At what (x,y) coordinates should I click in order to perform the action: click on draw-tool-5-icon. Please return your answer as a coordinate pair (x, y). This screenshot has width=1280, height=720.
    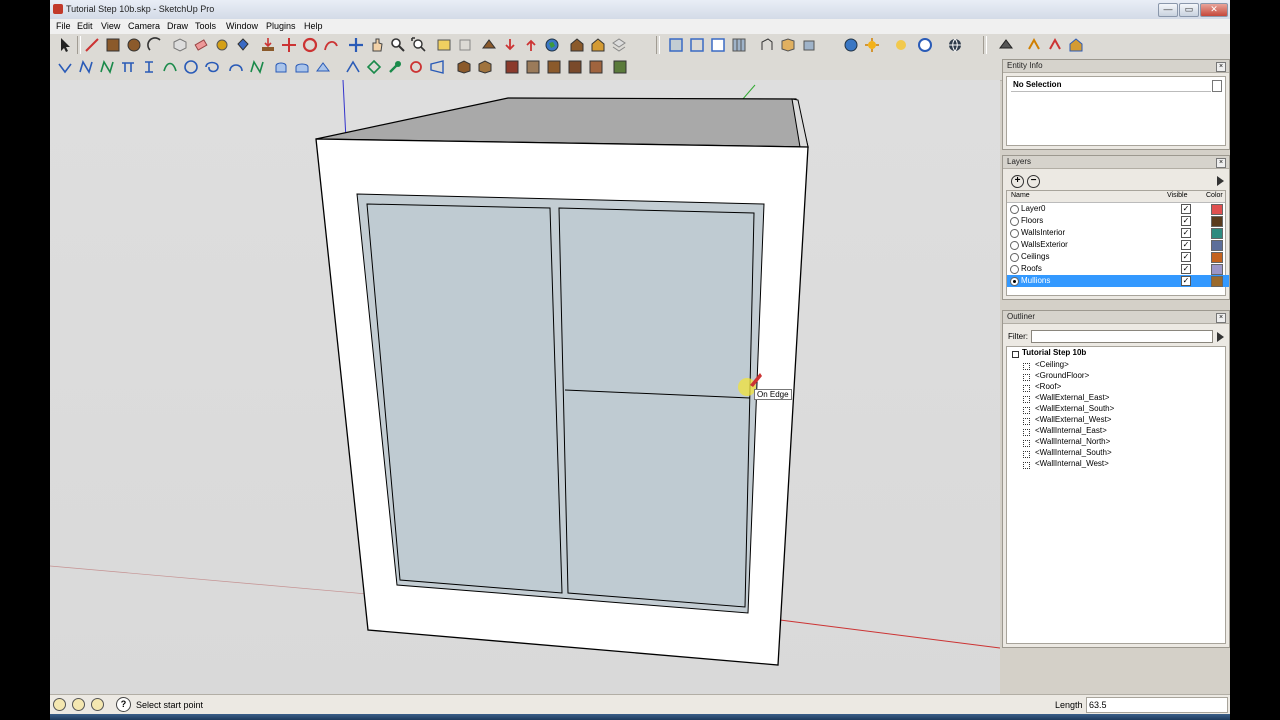
    Looking at the image, I should click on (149, 67).